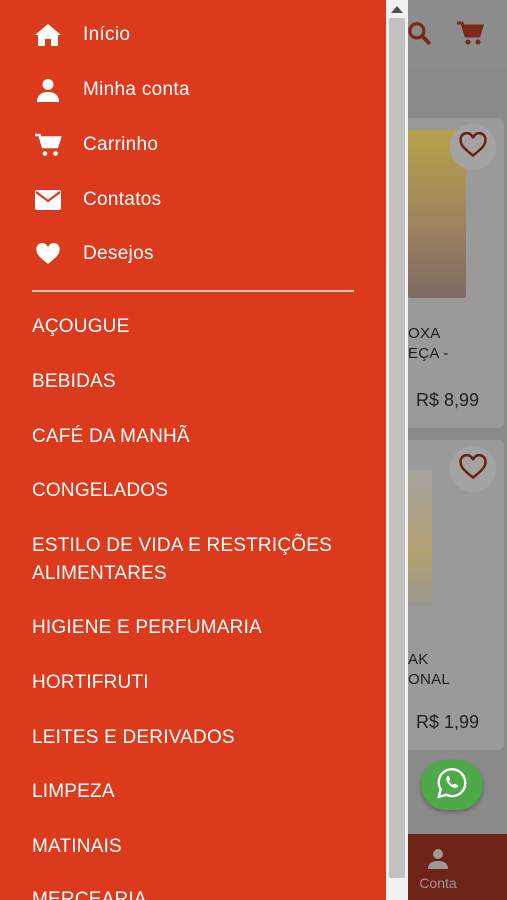 The width and height of the screenshot is (507, 900). Describe the element at coordinates (452, 273) in the screenshot. I see `product-card: OXA EÇA - R$ 8,99` at that location.